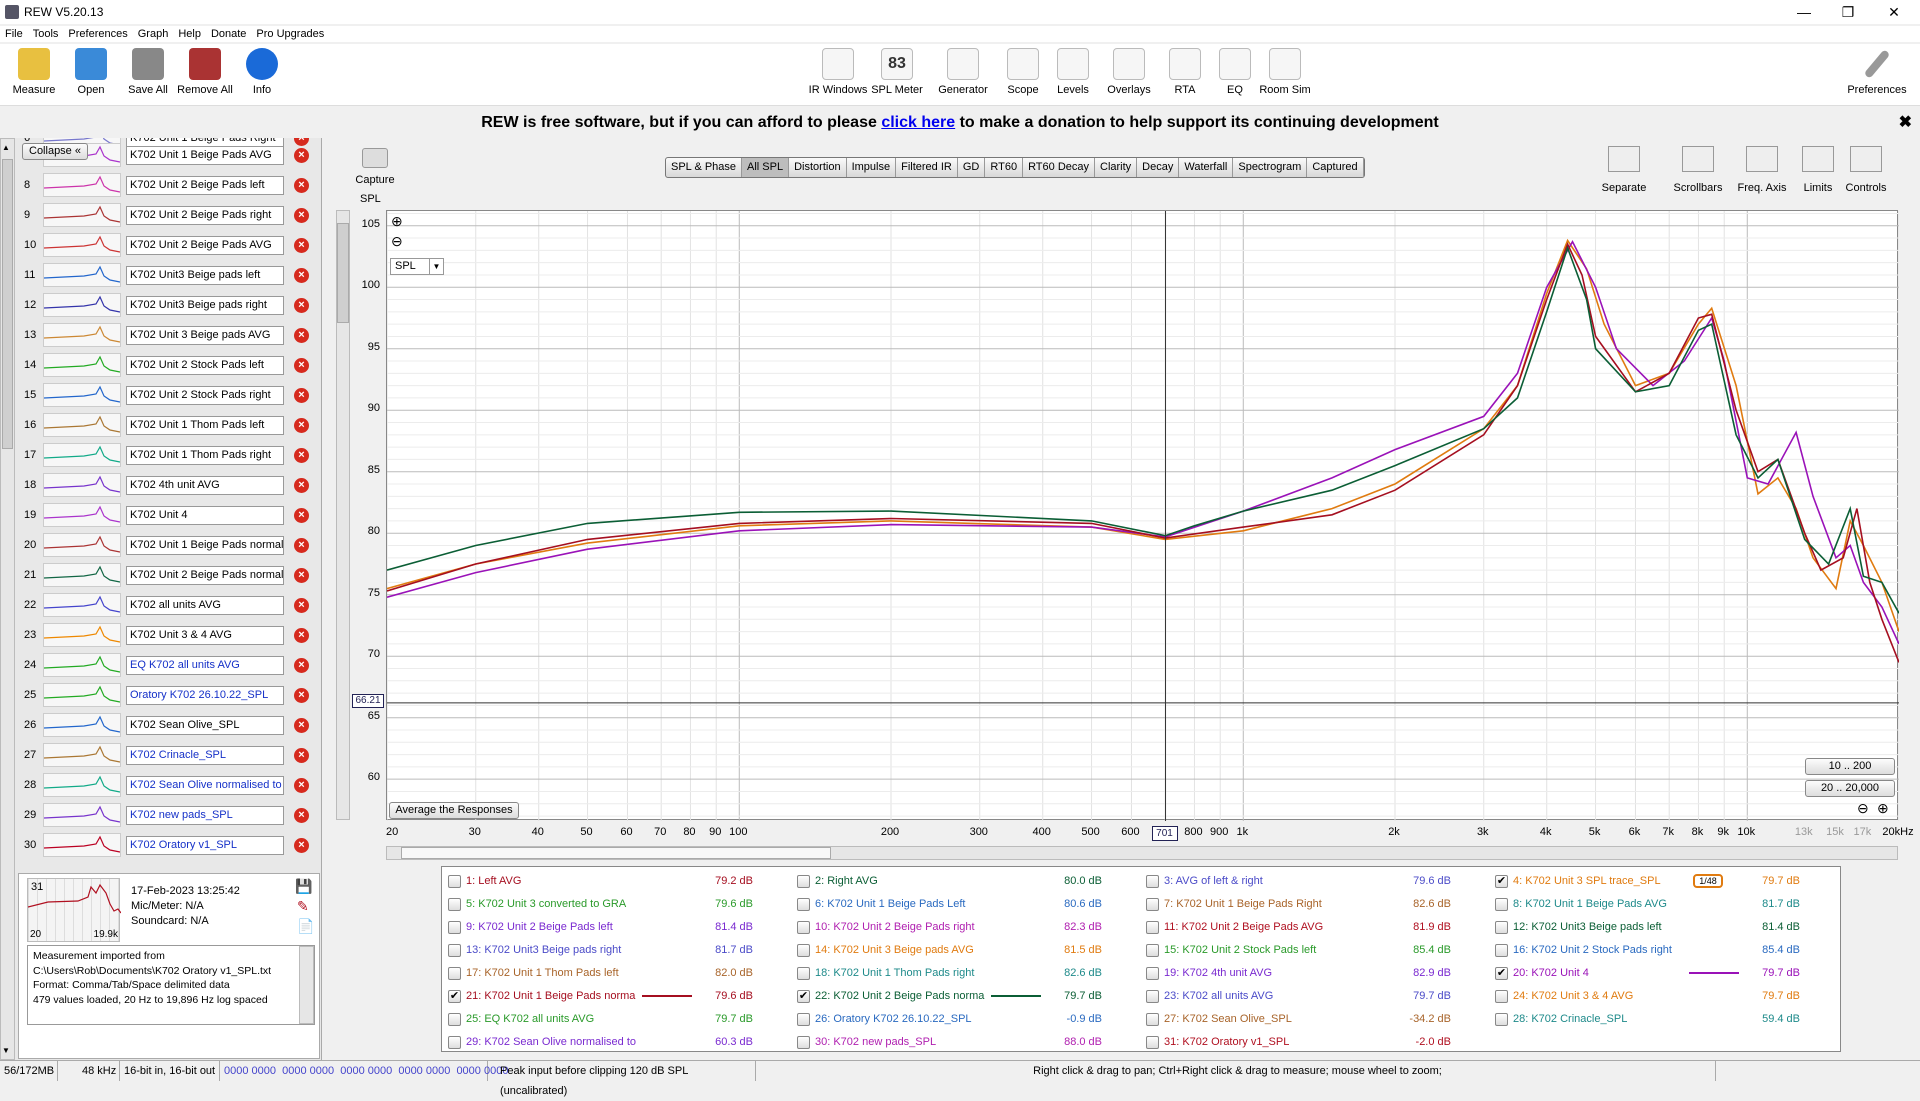 Image resolution: width=1920 pixels, height=1101 pixels. What do you see at coordinates (927, 167) in the screenshot?
I see `tab-filtered-ir: Filtered IR` at bounding box center [927, 167].